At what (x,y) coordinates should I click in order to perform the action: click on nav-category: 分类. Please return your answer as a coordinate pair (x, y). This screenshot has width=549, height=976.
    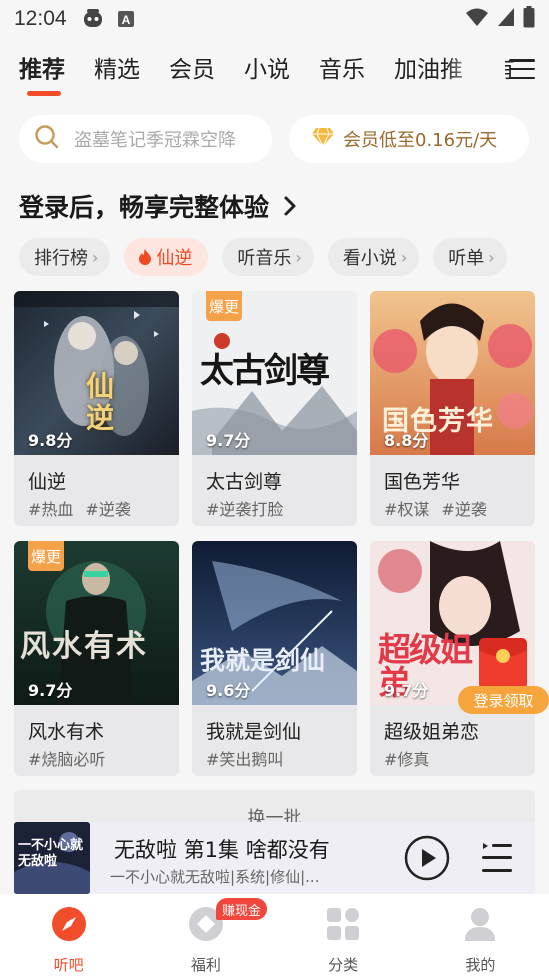
    Looking at the image, I should click on (343, 935).